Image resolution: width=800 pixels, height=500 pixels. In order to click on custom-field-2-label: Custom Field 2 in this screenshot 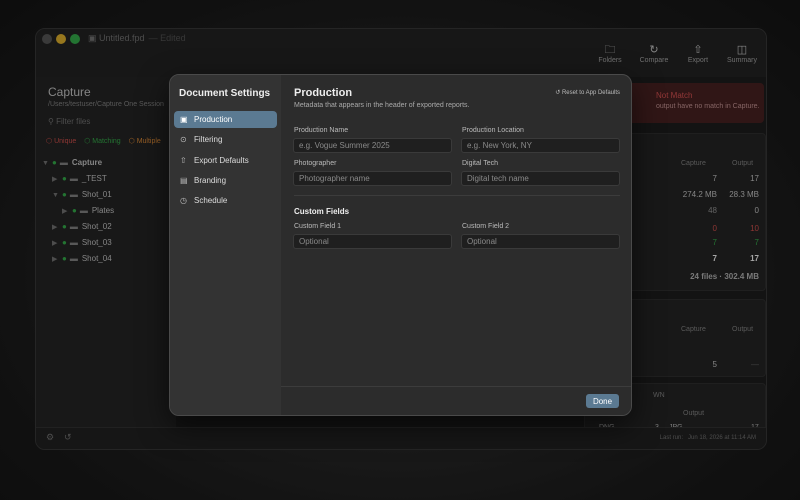, I will do `click(486, 226)`.